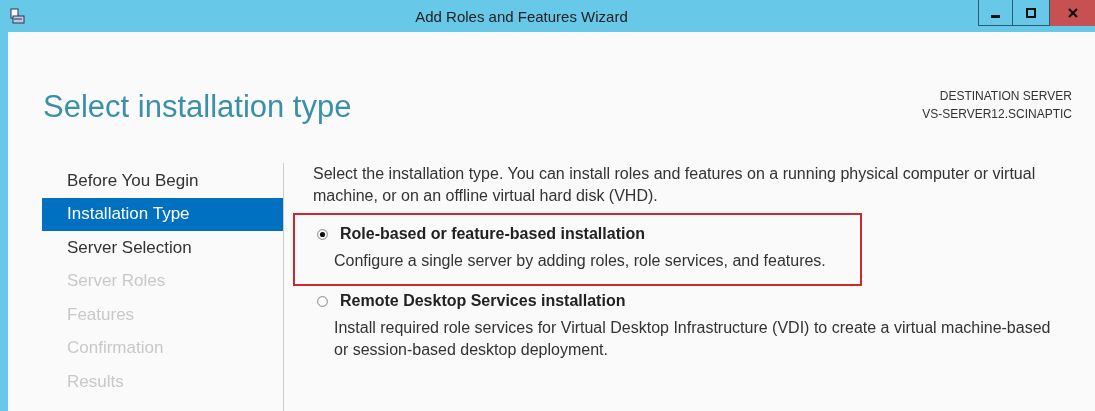 The image size is (1095, 411). Describe the element at coordinates (197, 107) in the screenshot. I see `page-heading: Select installation type` at that location.